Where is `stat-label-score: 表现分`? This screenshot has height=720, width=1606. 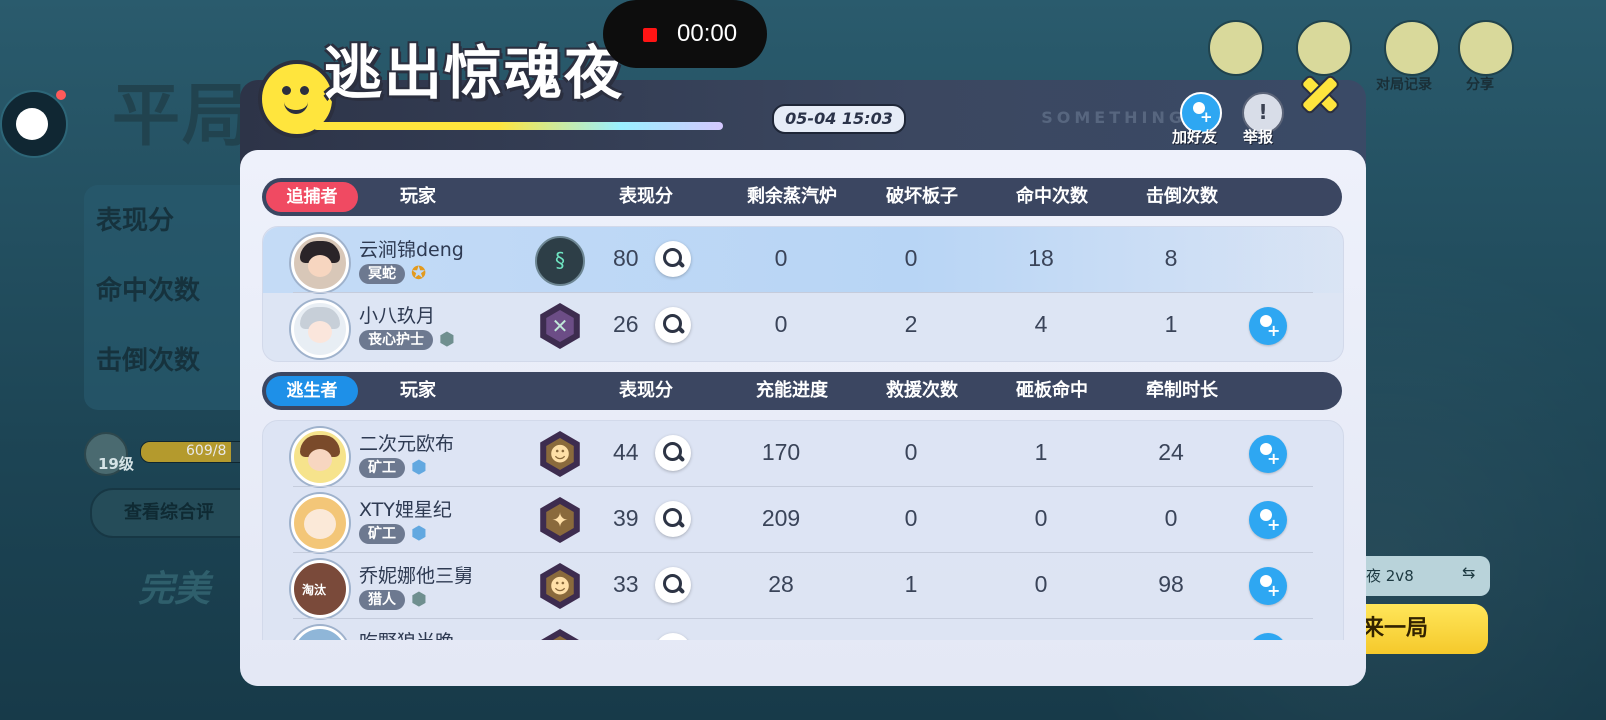
stat-label-score: 表现分 is located at coordinates (135, 221).